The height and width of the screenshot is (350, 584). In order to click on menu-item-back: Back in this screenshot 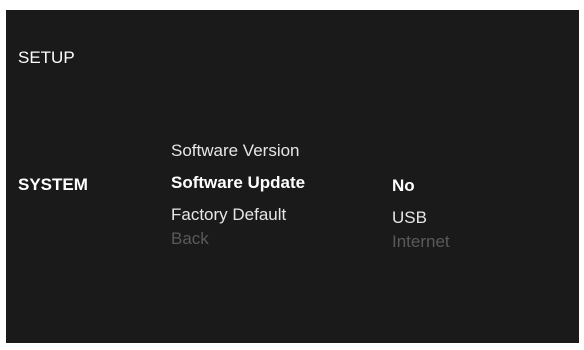, I will do `click(238, 244)`.